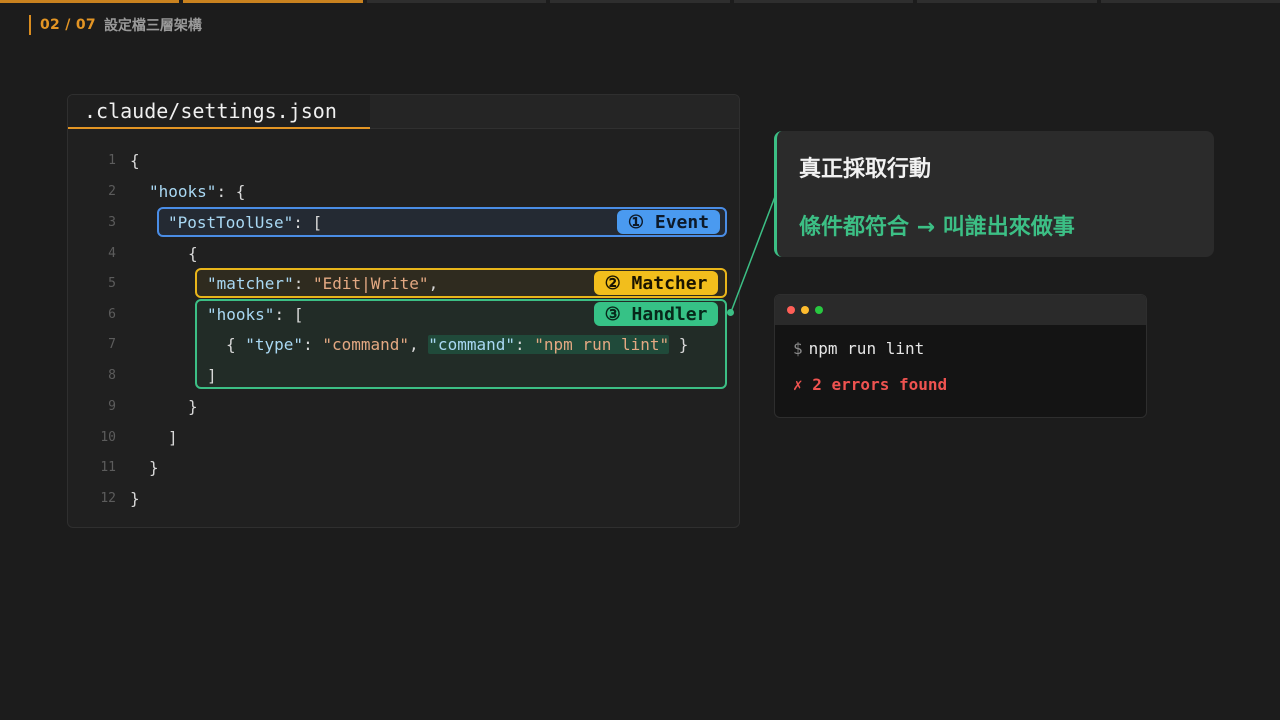  I want to click on code-line: 2 "hooks": {, so click(403, 191).